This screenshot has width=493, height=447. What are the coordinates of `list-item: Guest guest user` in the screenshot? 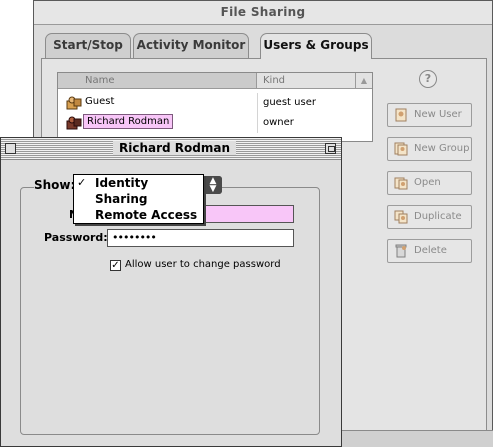 It's located at (207, 103).